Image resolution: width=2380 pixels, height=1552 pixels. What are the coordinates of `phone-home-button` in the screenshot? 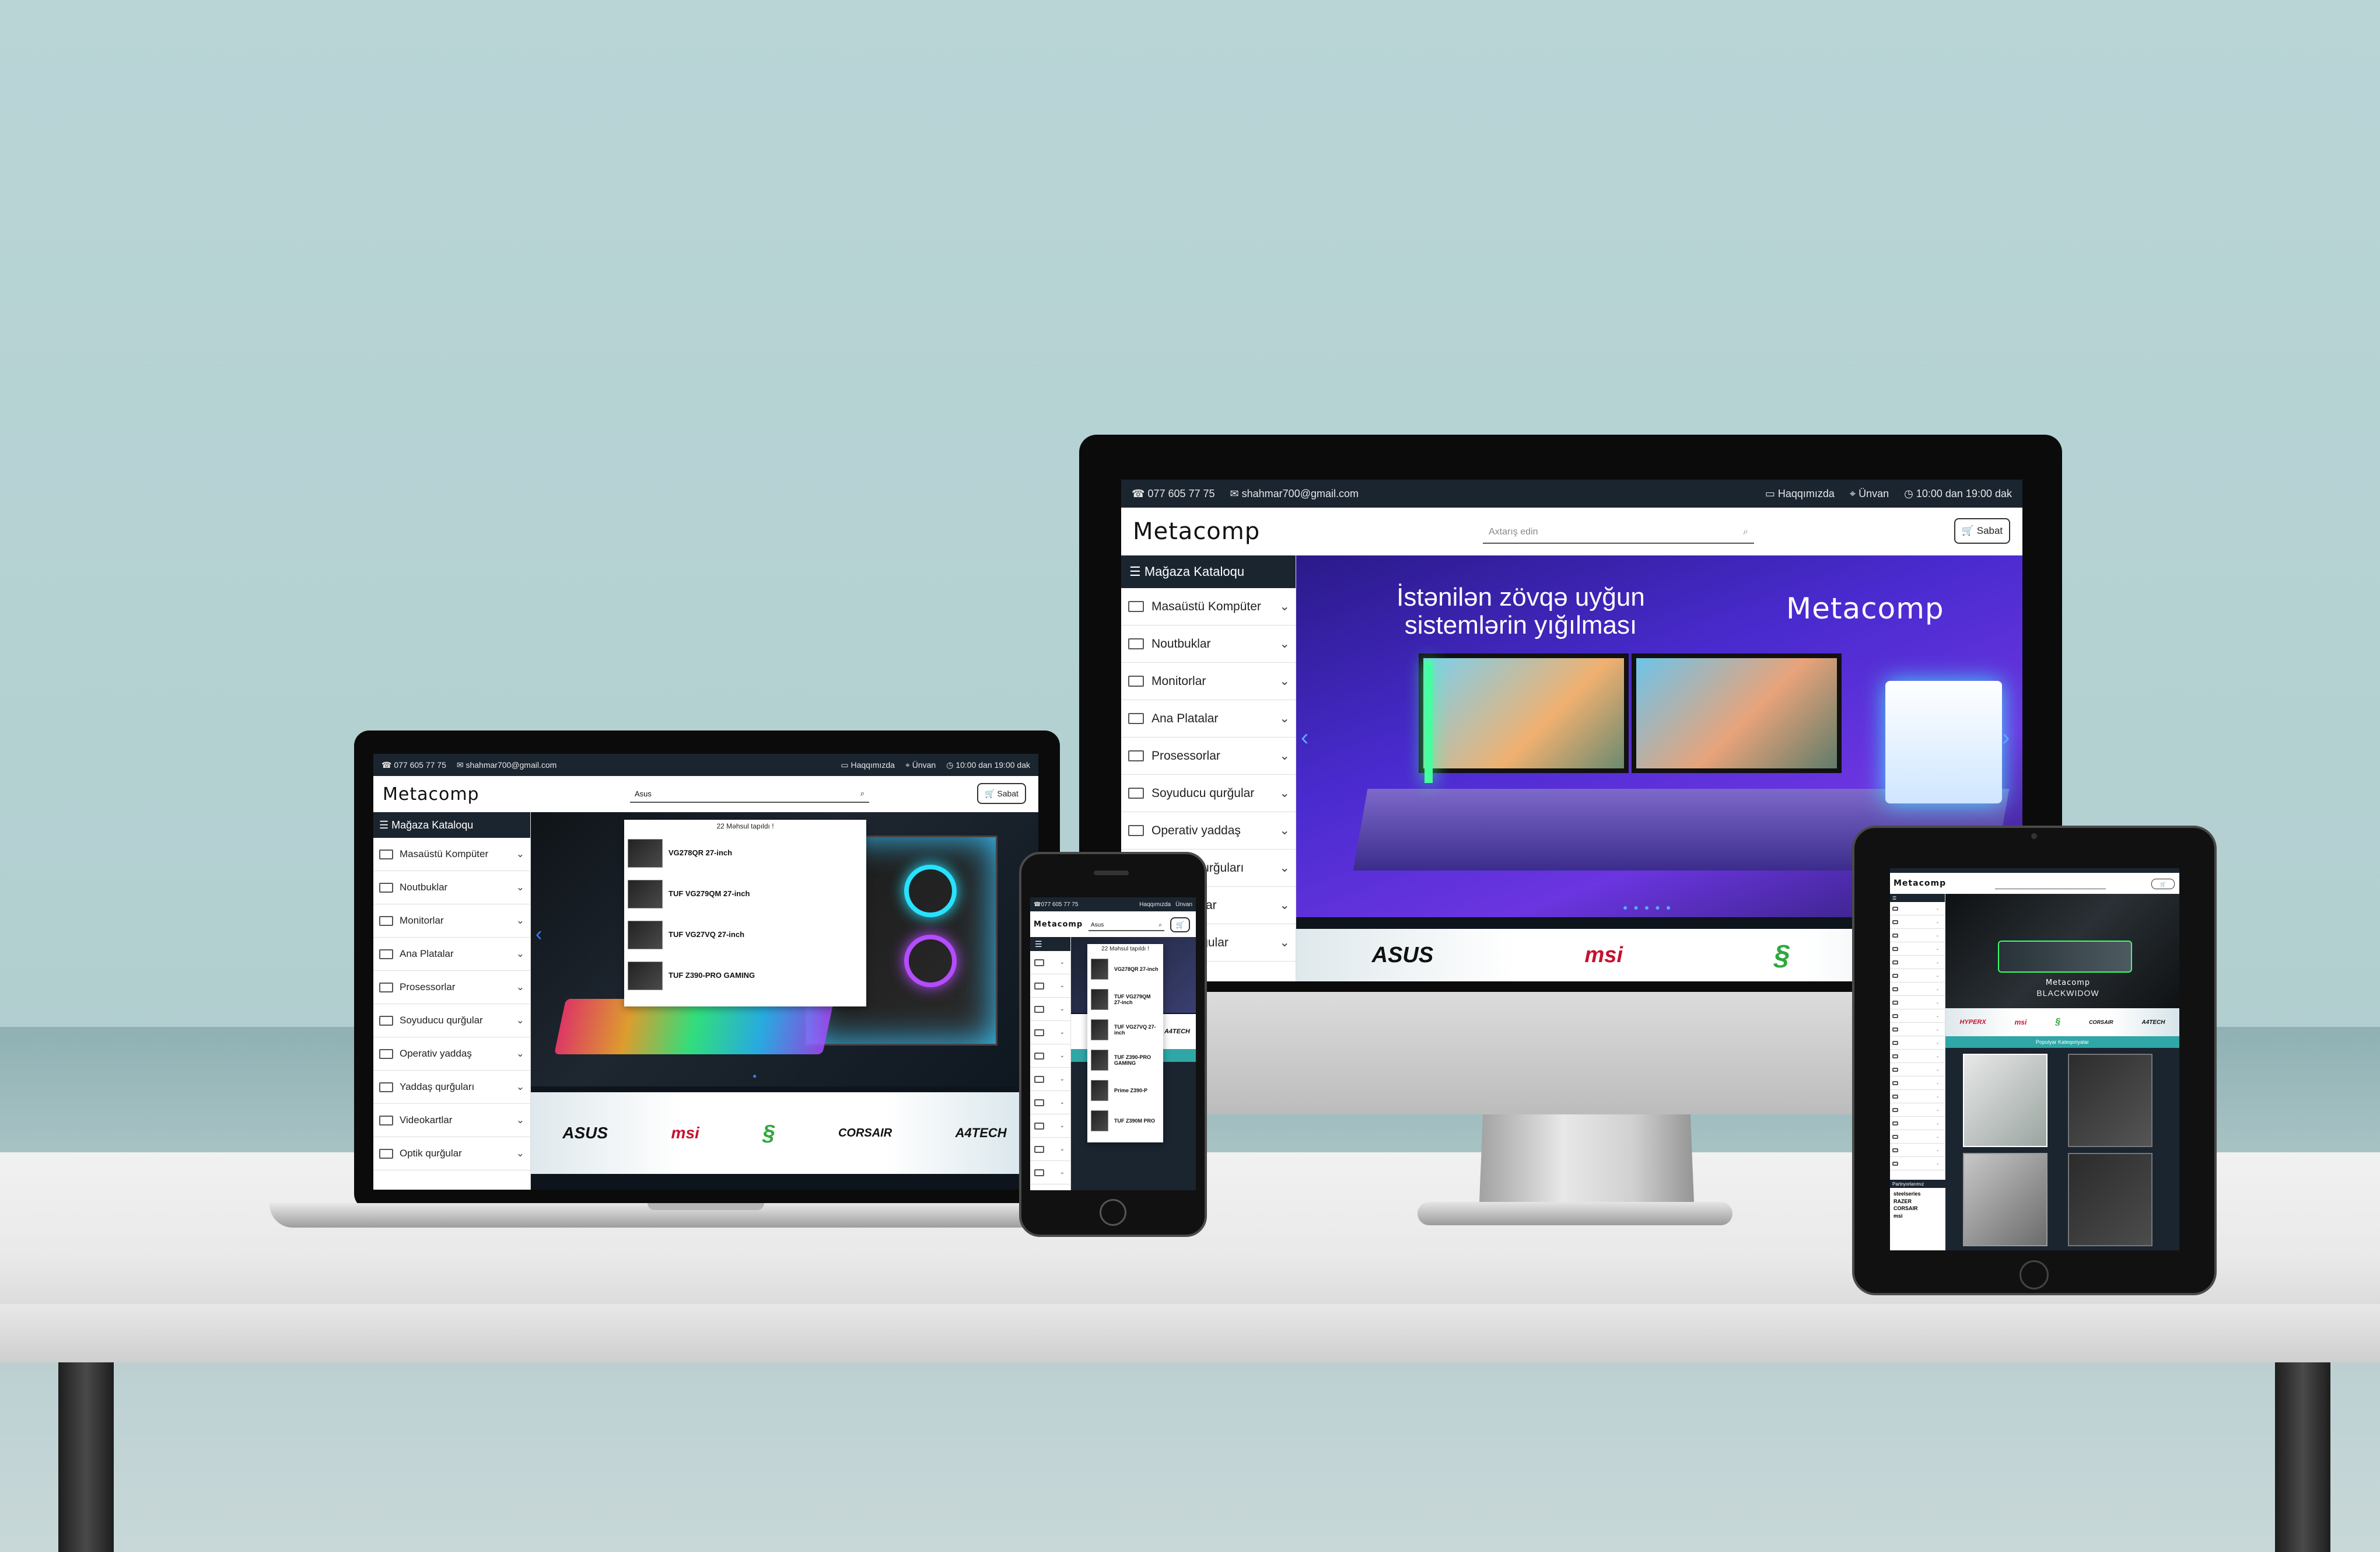 It's located at (1113, 1212).